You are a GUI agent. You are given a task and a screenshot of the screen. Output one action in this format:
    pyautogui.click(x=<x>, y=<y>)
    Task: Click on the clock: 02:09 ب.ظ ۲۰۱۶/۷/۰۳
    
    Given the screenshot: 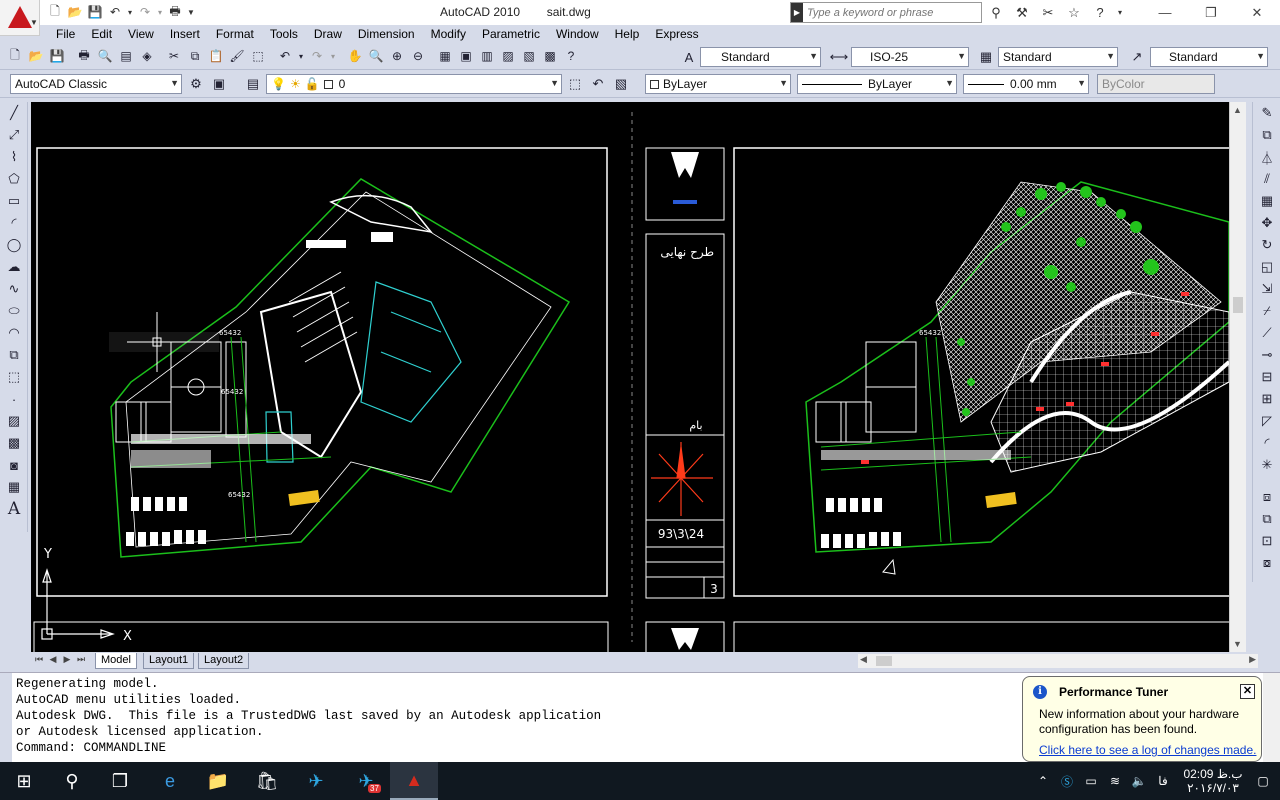 What is the action you would take?
    pyautogui.click(x=1213, y=781)
    